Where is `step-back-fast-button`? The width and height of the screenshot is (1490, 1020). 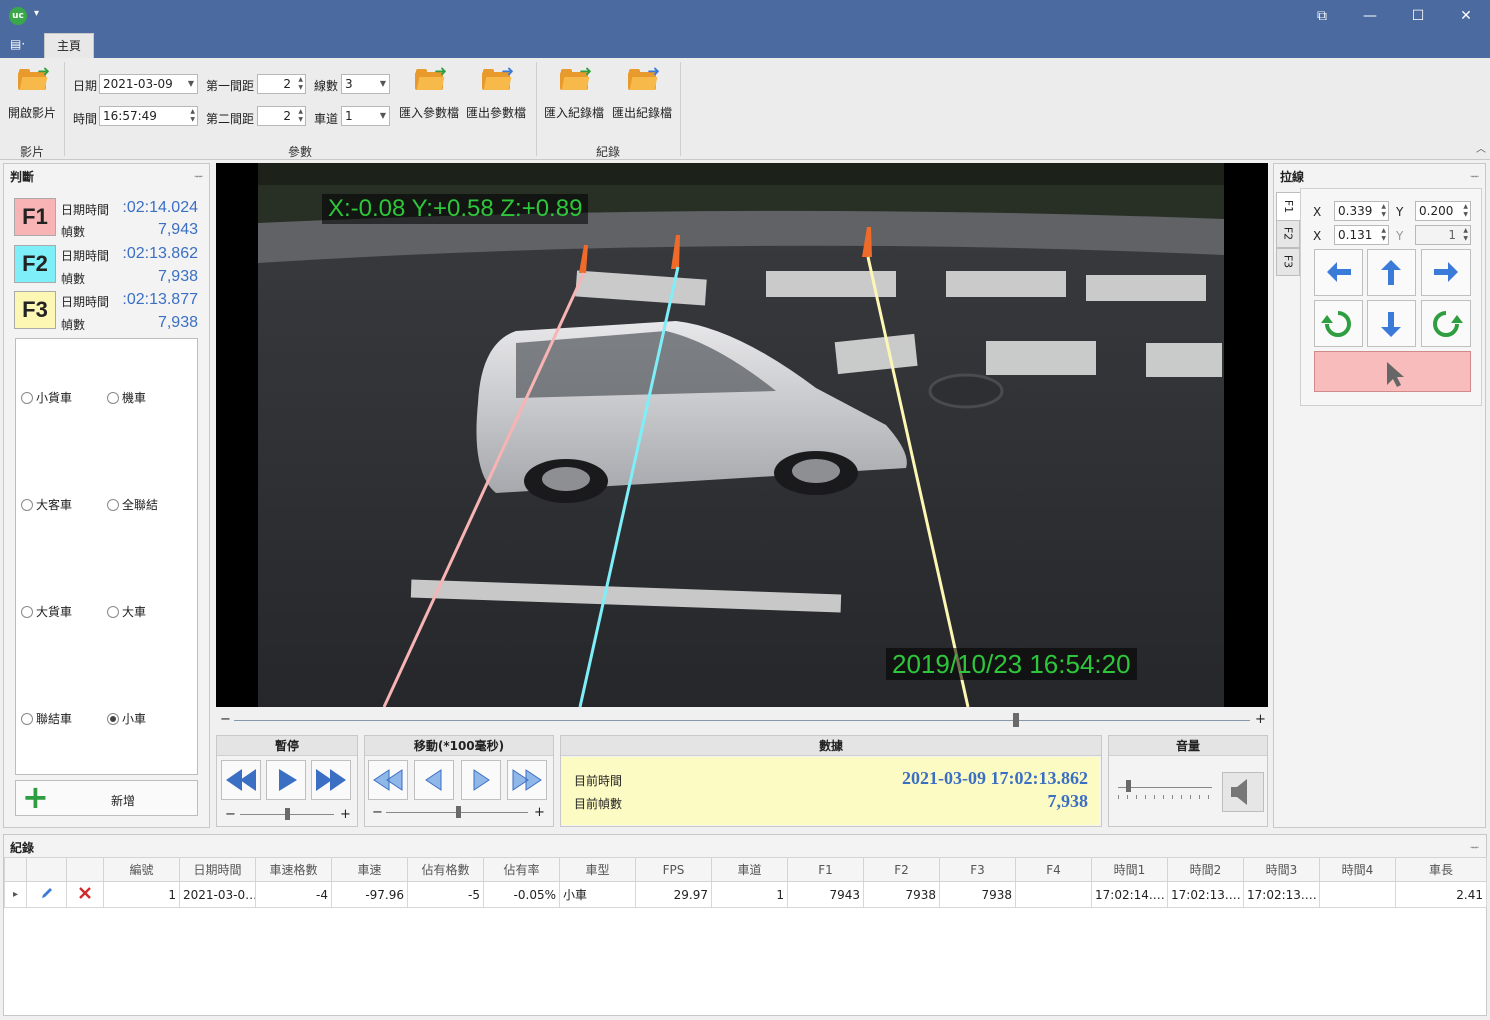
step-back-fast-button is located at coordinates (388, 780).